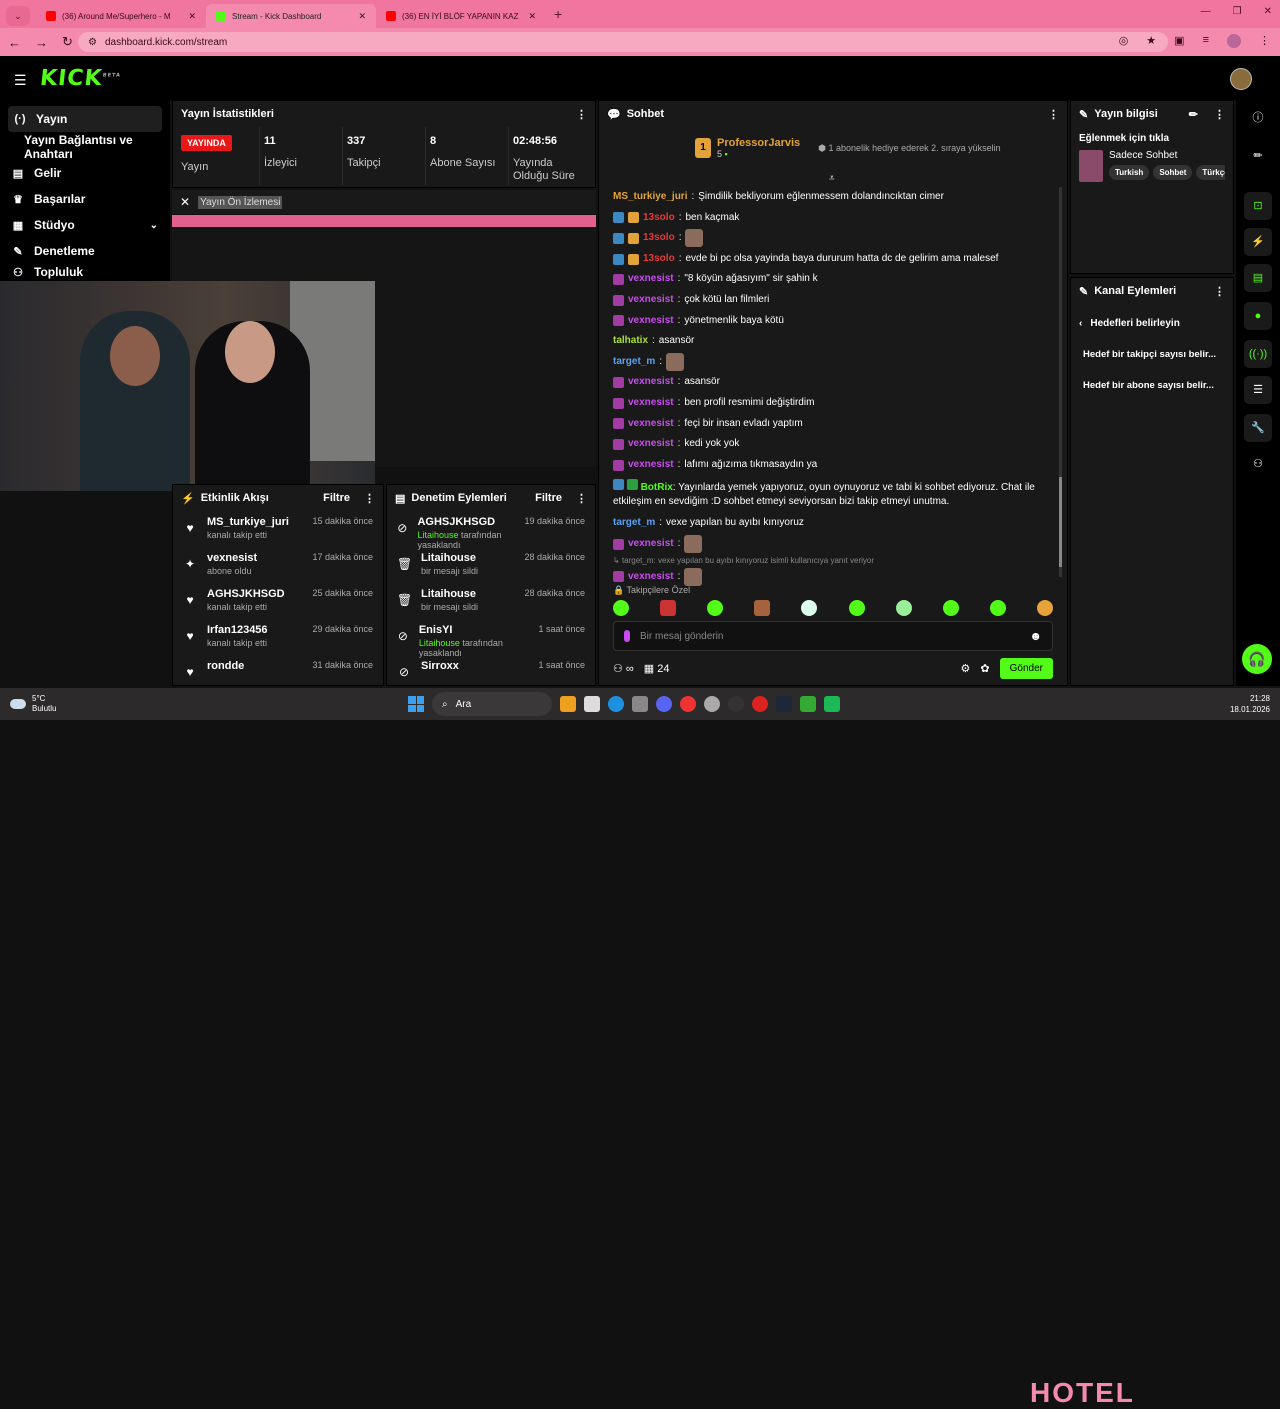 The image size is (1280, 1409). Describe the element at coordinates (121, 16) in the screenshot. I see `tab-youtube-1: (36) Around Me/Superhero - M ✕` at that location.